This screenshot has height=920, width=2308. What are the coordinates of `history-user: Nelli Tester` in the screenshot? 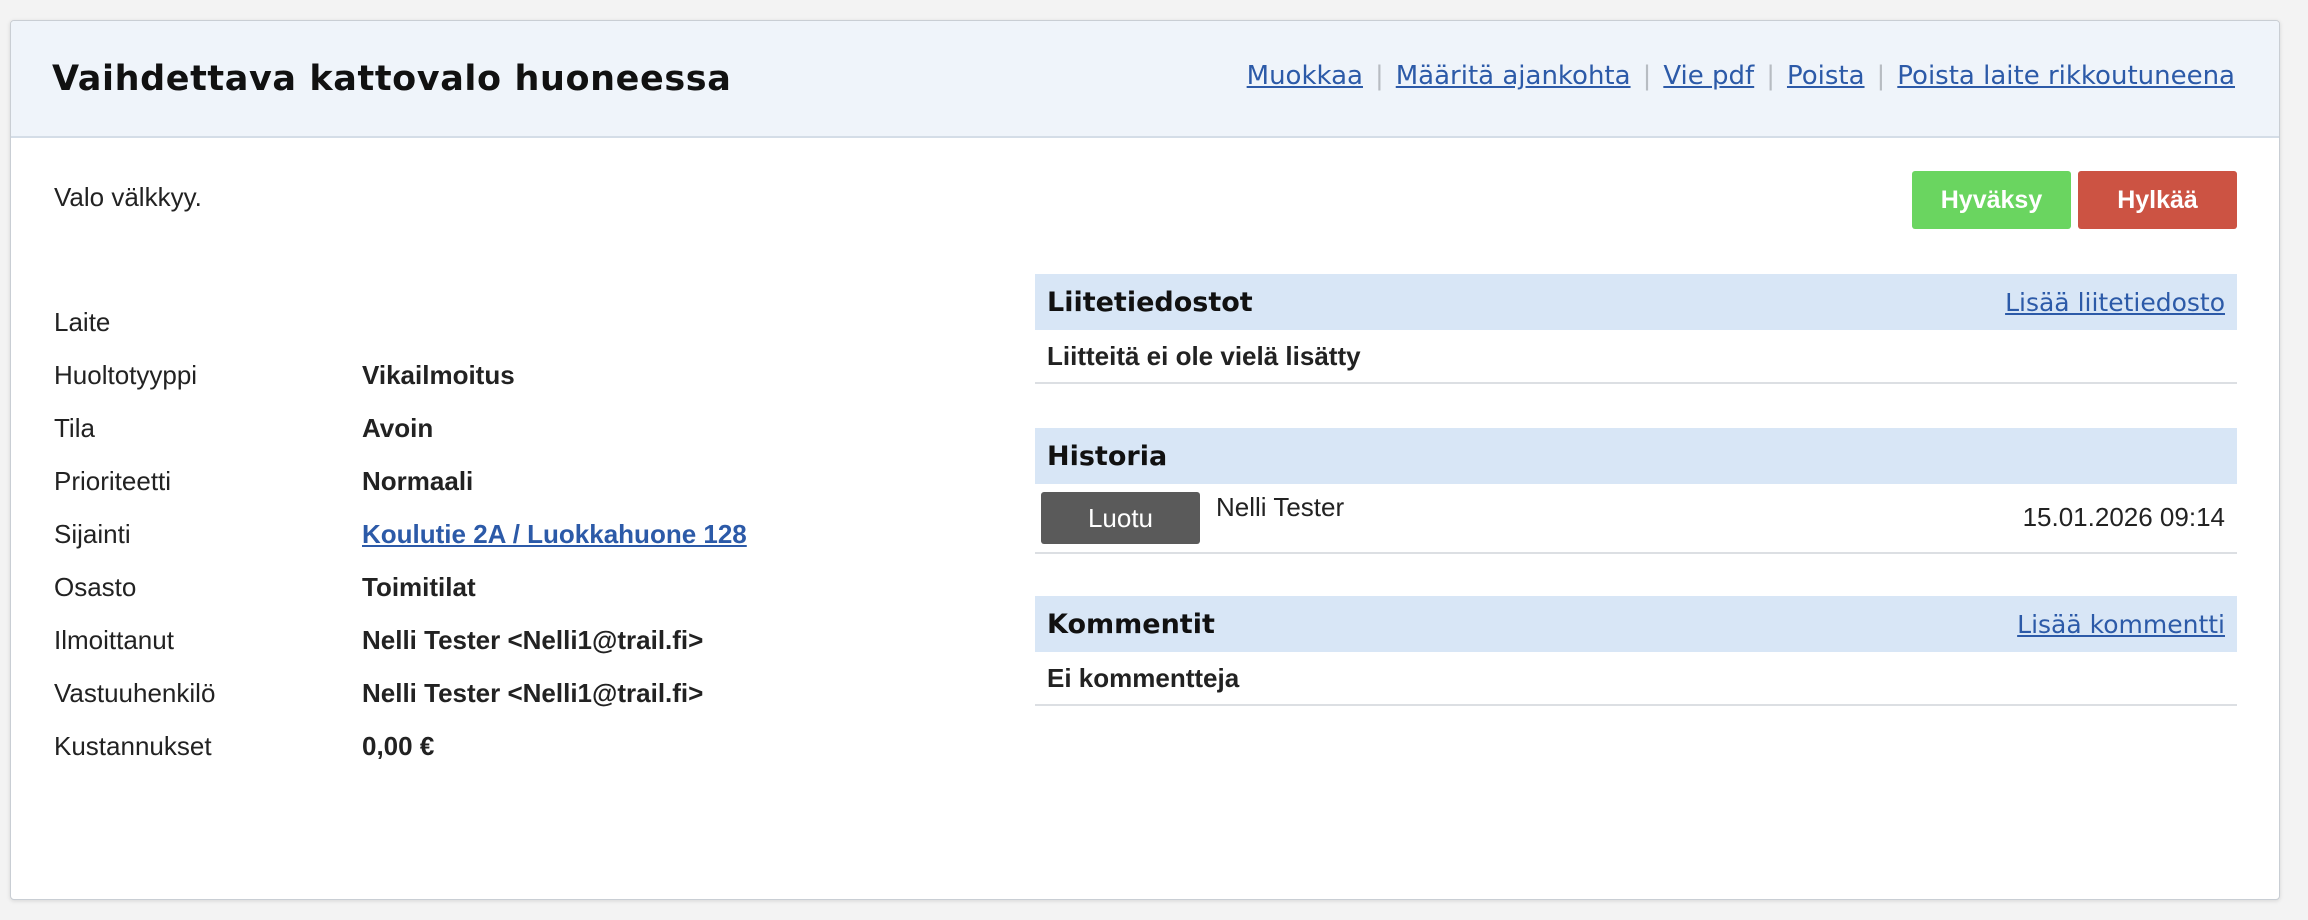 It's located at (1280, 507).